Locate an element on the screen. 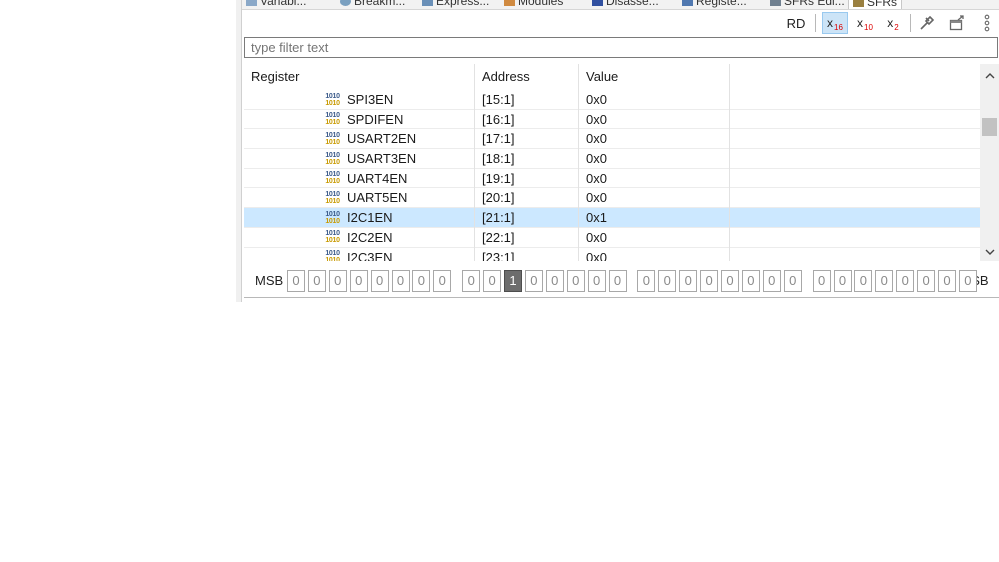 This screenshot has width=999, height=562. scrollbar-thumb is located at coordinates (989, 127).